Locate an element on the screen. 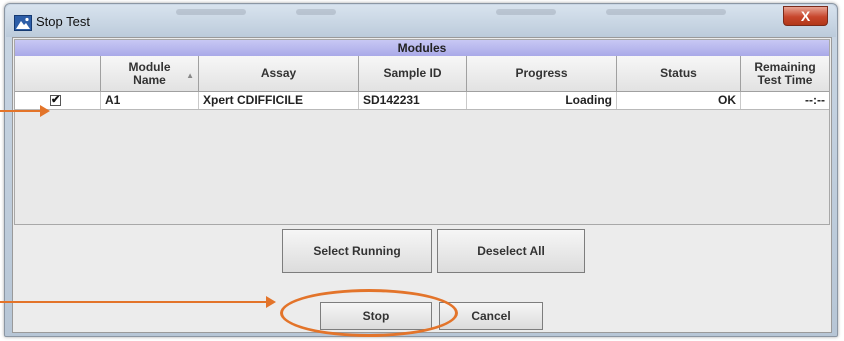 This screenshot has height=341, width=844. modules-section-title: Modules is located at coordinates (422, 48).